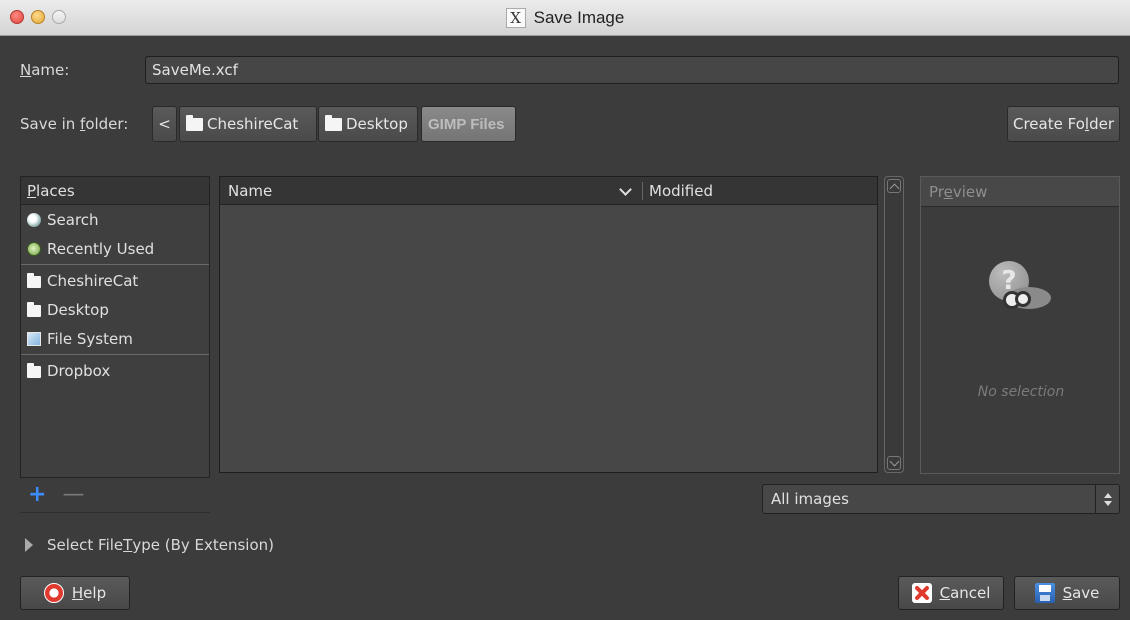 This screenshot has width=1130, height=620. I want to click on chevron-left-icon: <, so click(164, 124).